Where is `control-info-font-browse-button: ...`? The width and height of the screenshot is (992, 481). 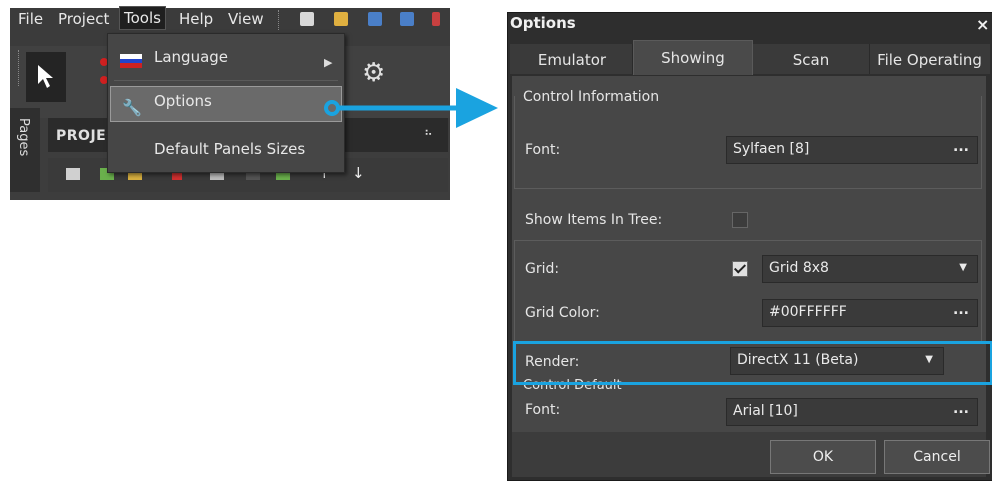 control-info-font-browse-button: ... is located at coordinates (961, 147).